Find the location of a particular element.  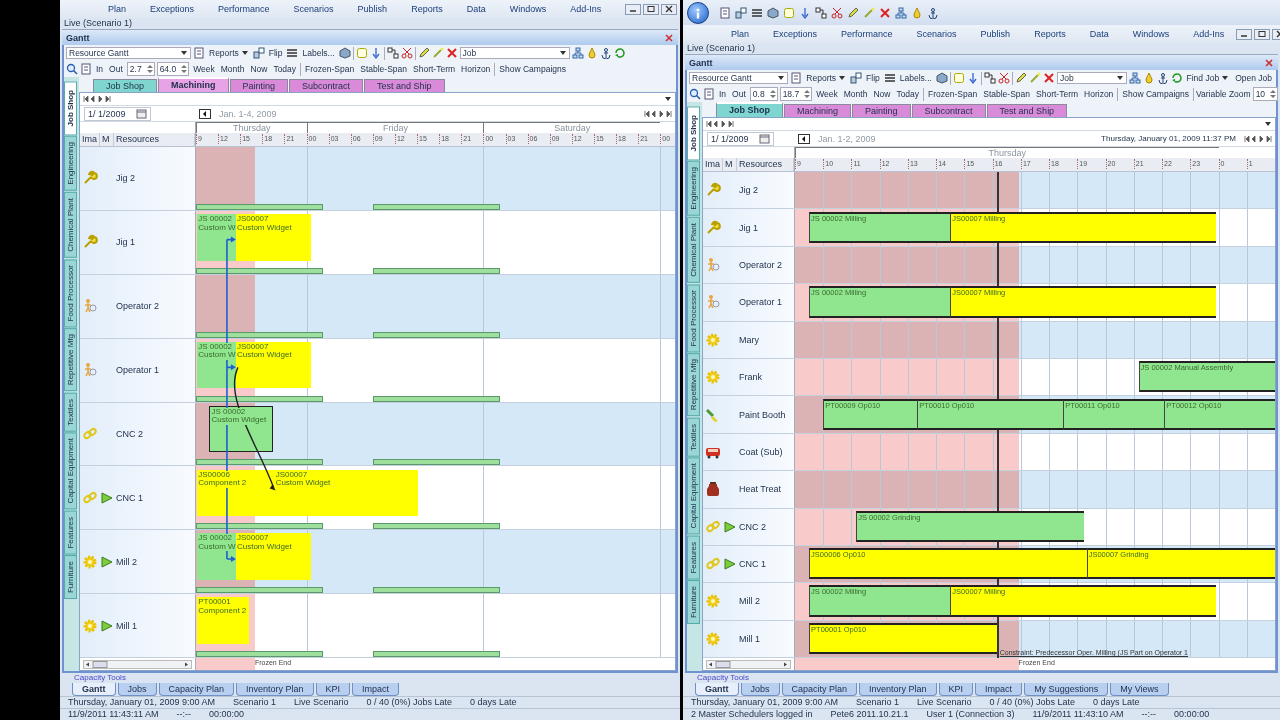

tab: Test and Ship is located at coordinates (1027, 110).